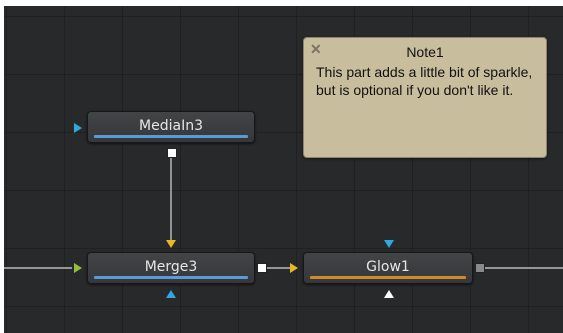 The image size is (563, 333). Describe the element at coordinates (172, 153) in the screenshot. I see `mediain-output-icon` at that location.